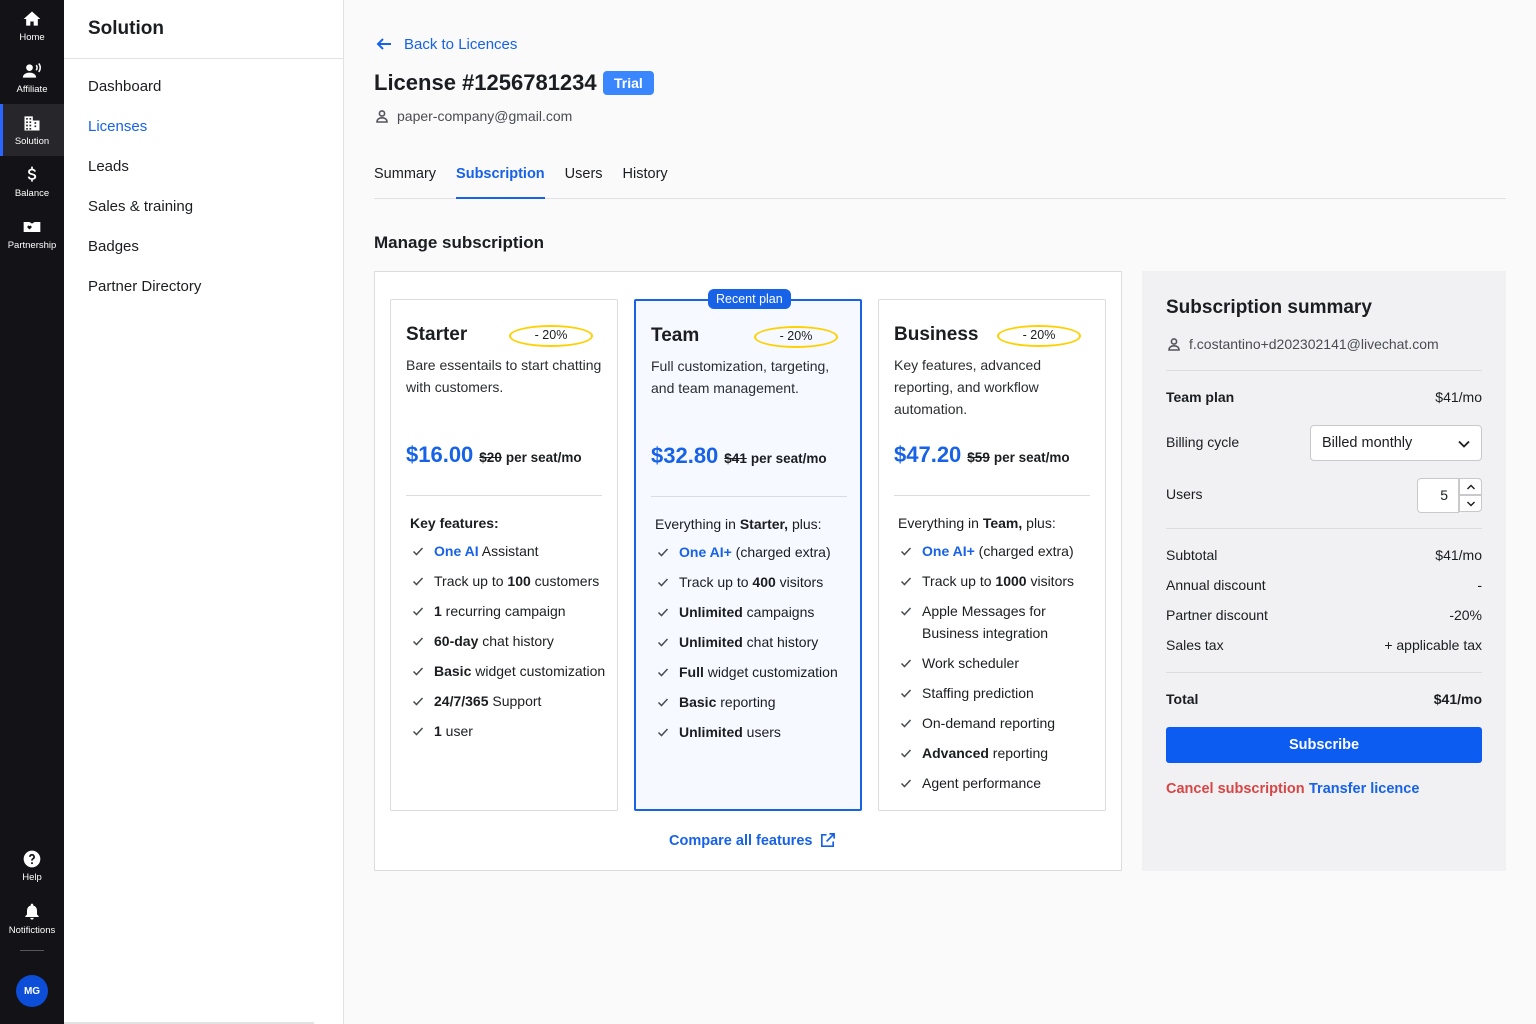 Image resolution: width=1536 pixels, height=1024 pixels. Describe the element at coordinates (383, 44) in the screenshot. I see `arrow-left-icon` at that location.